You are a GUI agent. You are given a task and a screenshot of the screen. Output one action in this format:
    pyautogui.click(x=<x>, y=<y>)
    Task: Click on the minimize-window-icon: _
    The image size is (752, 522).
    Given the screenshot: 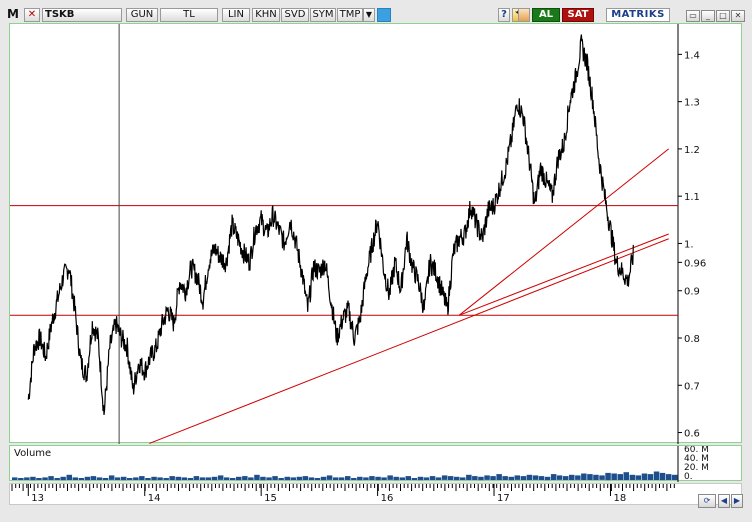 What is the action you would take?
    pyautogui.click(x=708, y=16)
    